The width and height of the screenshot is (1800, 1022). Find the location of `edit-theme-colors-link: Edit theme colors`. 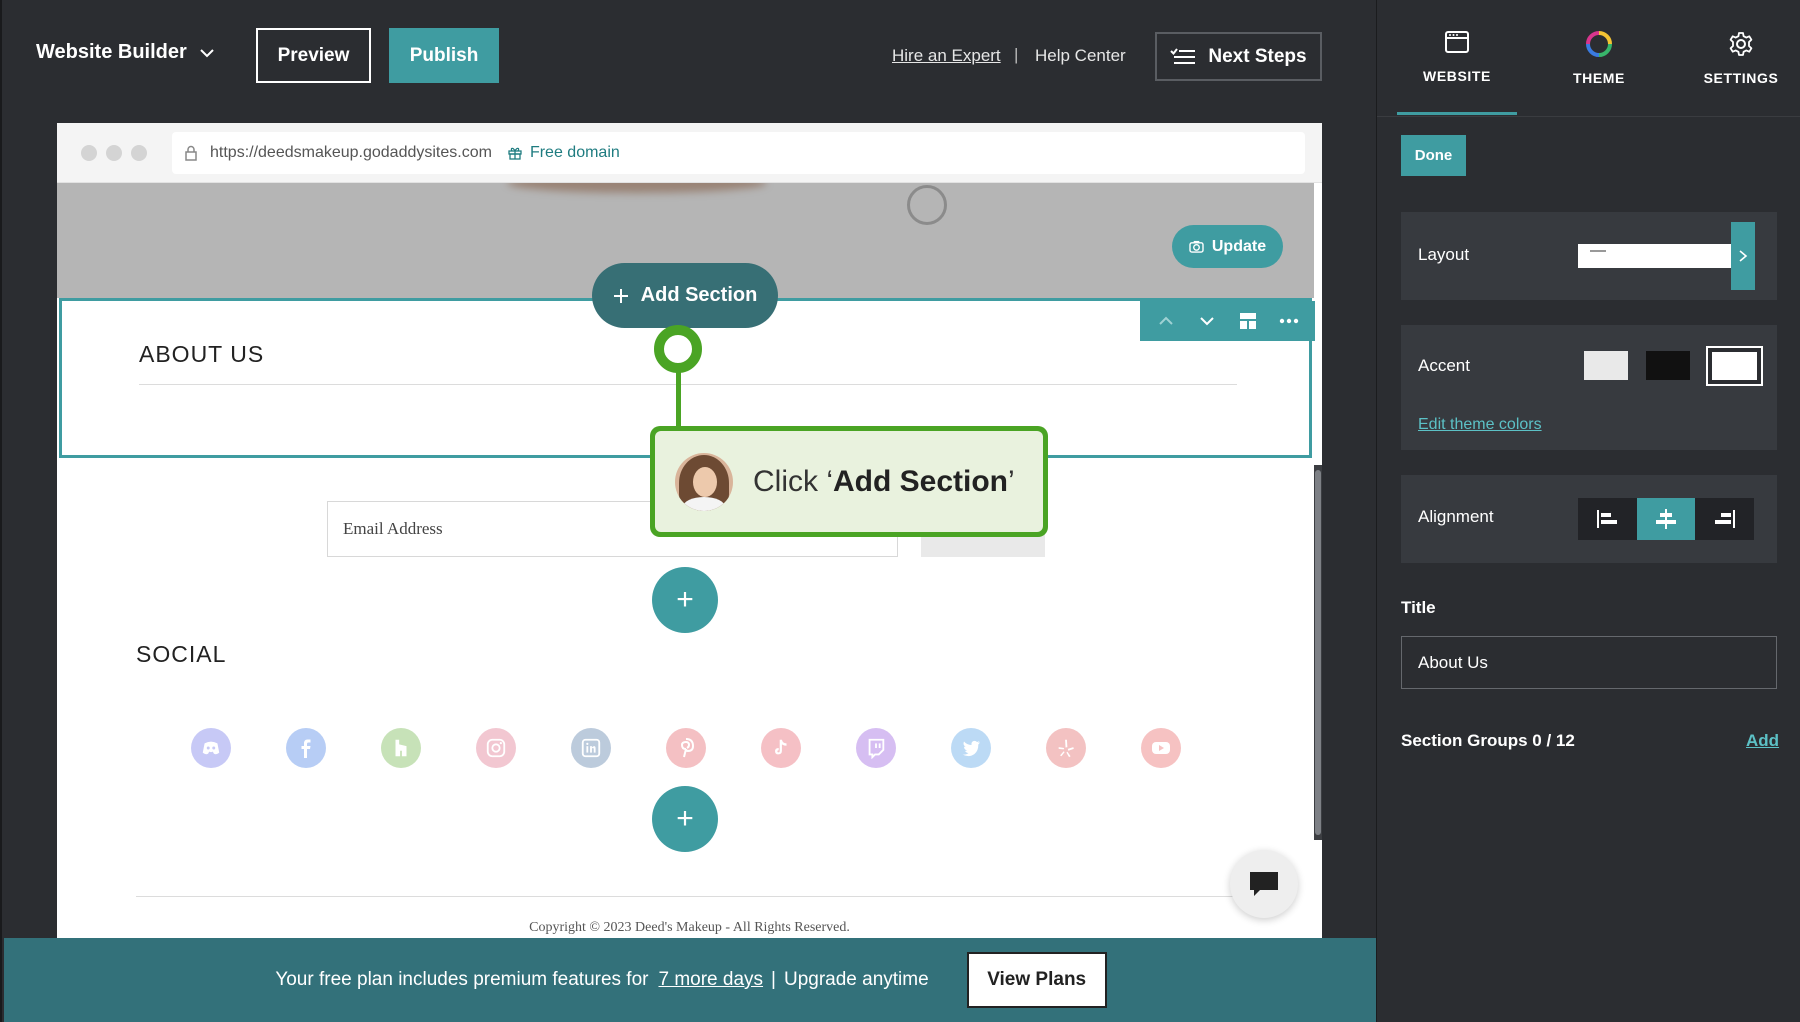

edit-theme-colors-link: Edit theme colors is located at coordinates (1480, 425).